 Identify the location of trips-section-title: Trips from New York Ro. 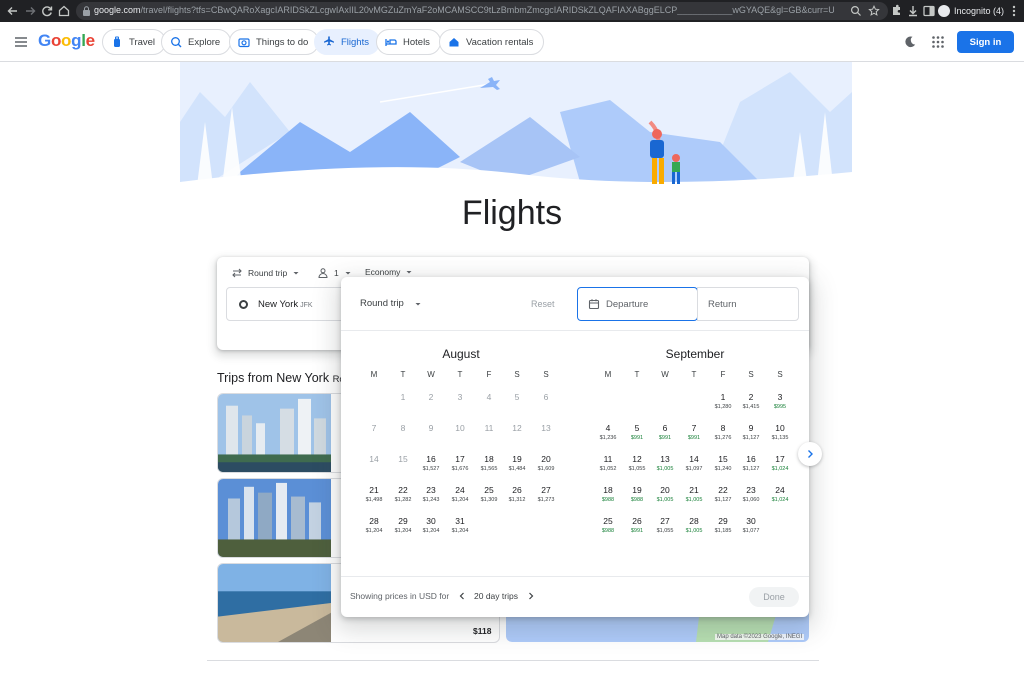
(281, 378).